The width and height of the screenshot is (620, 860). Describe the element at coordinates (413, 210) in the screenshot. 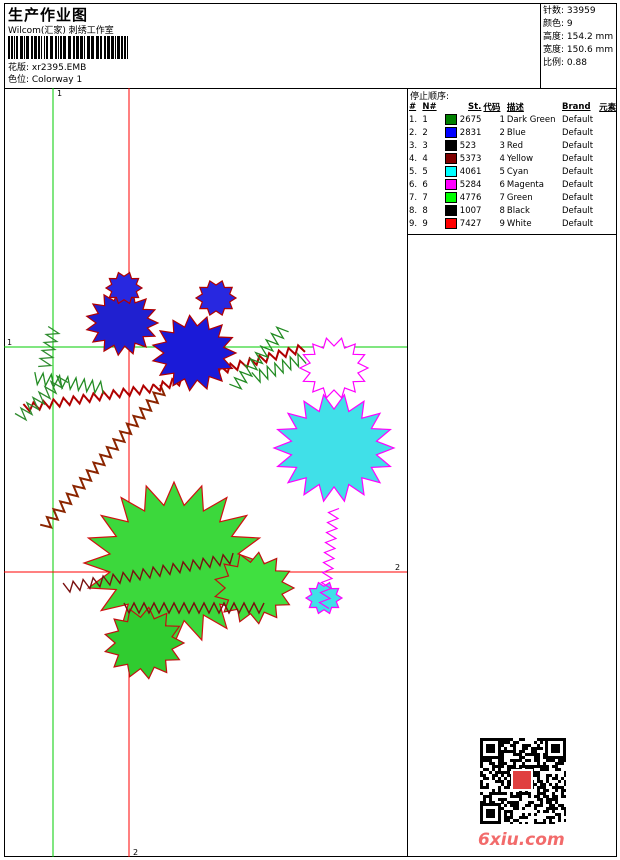

I see `row-index: 8.` at that location.